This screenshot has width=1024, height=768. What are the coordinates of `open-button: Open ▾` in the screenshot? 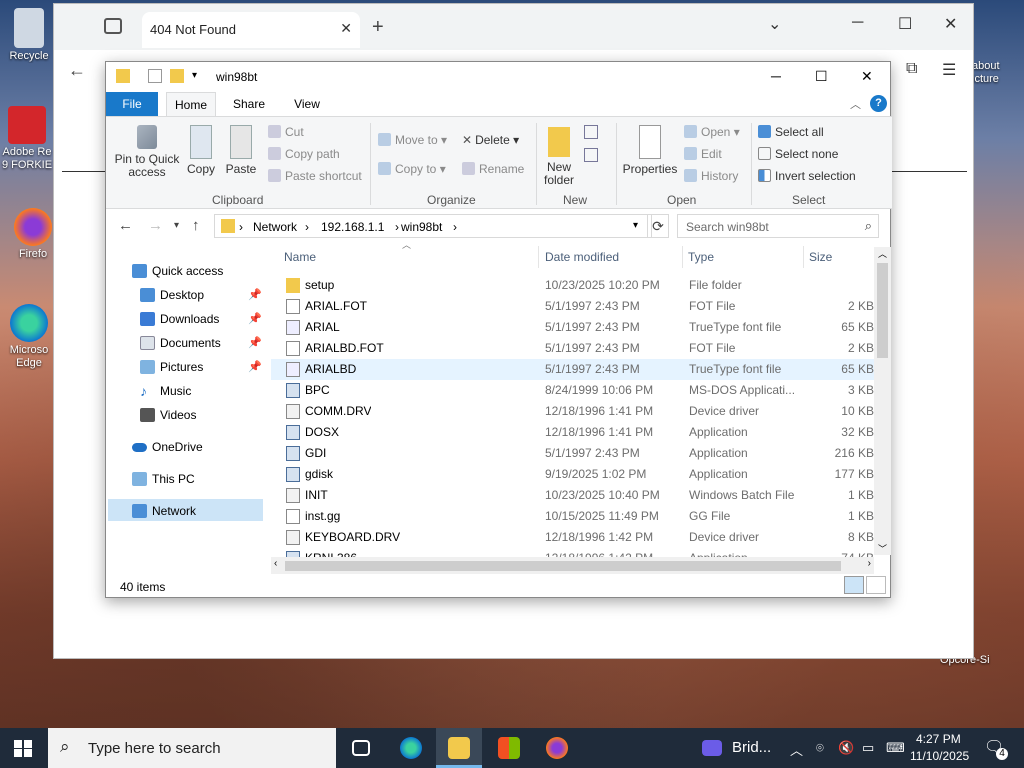 It's located at (712, 132).